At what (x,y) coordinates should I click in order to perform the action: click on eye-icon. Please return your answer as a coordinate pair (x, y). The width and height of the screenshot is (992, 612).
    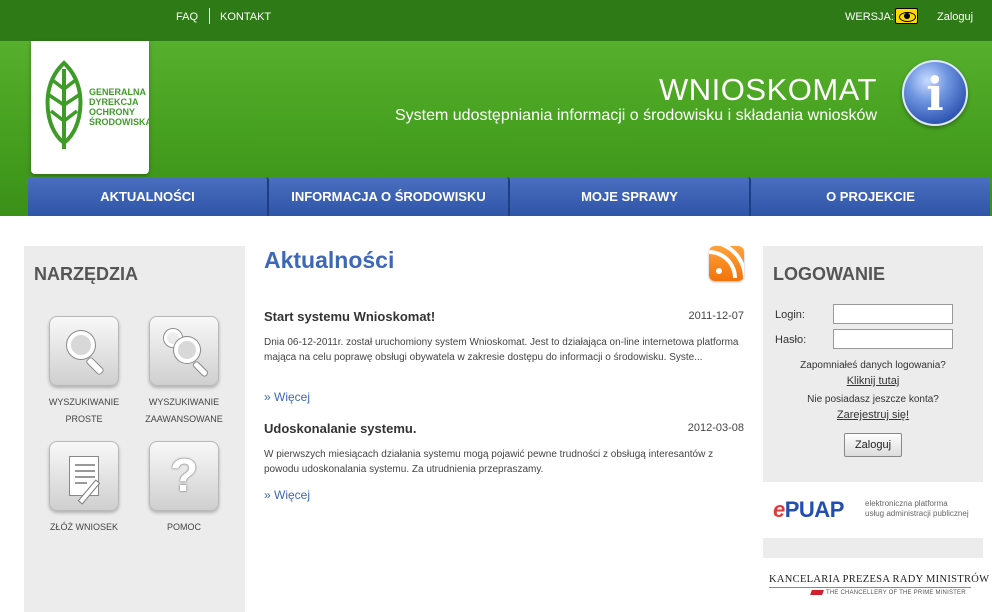
    Looking at the image, I should click on (906, 16).